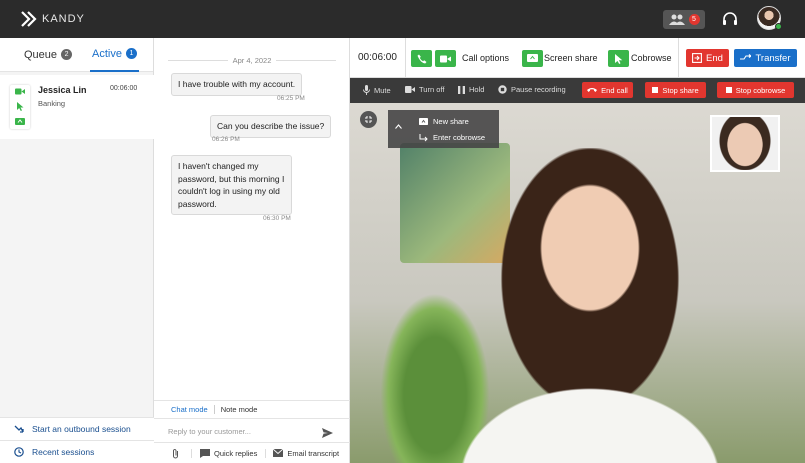  I want to click on video-camera-icon, so click(445, 58).